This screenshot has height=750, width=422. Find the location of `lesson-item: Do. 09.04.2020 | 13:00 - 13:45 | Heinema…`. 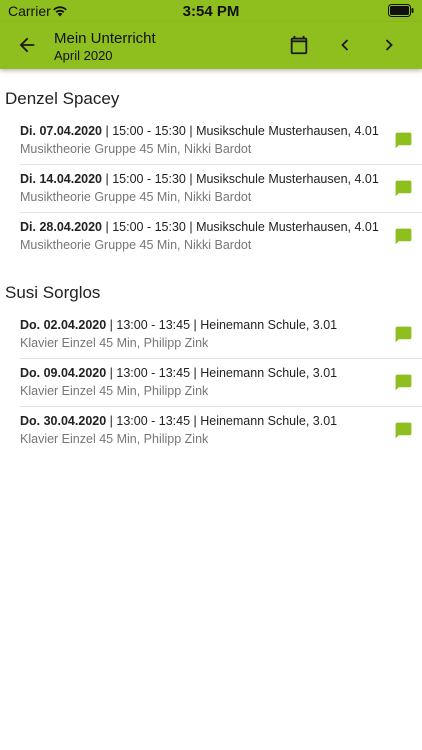

lesson-item: Do. 09.04.2020 | 13:00 - 13:45 | Heinema… is located at coordinates (221, 383).